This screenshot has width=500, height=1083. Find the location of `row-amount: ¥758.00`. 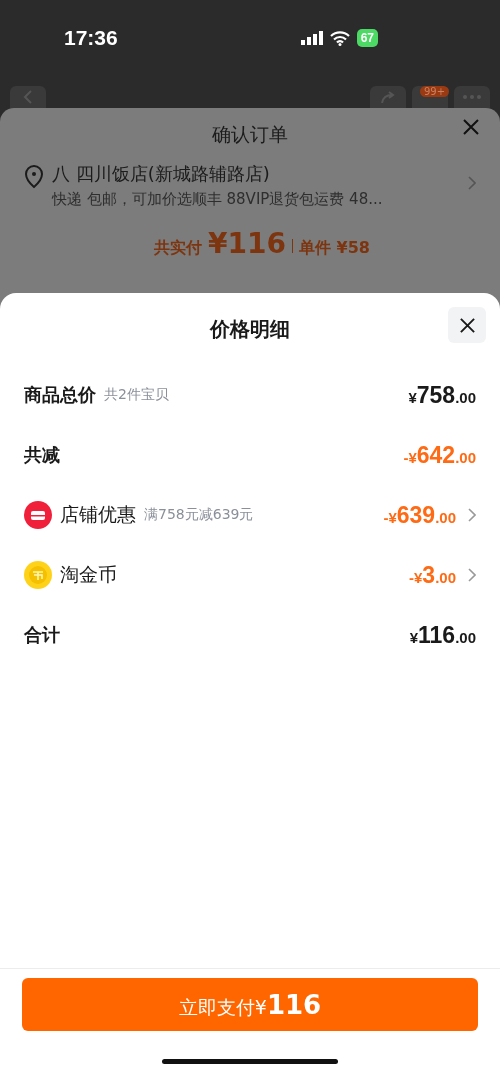

row-amount: ¥758.00 is located at coordinates (442, 395).